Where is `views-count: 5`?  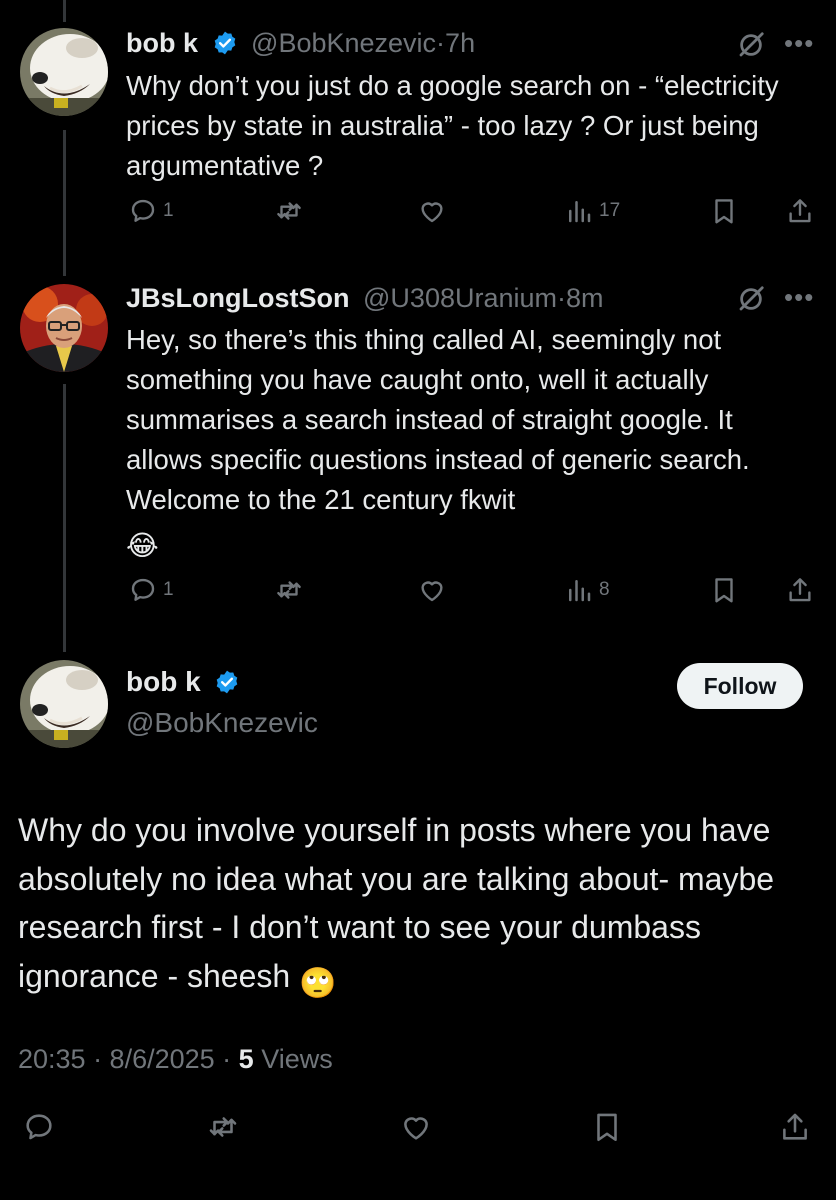 views-count: 5 is located at coordinates (246, 1059).